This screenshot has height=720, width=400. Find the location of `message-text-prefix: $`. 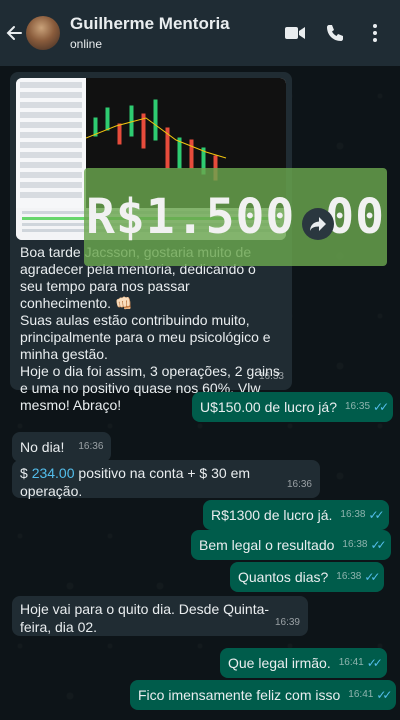

message-text-prefix: $ is located at coordinates (26, 473).